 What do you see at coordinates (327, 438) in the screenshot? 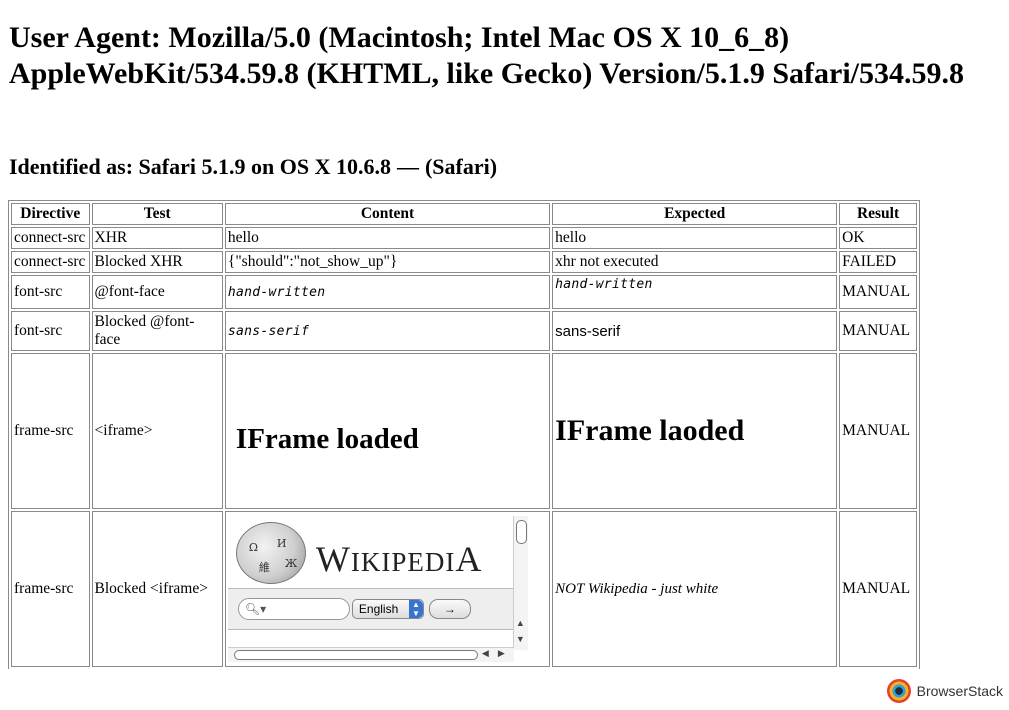
I see `iframe-loaded-text: IFrame loaded` at bounding box center [327, 438].